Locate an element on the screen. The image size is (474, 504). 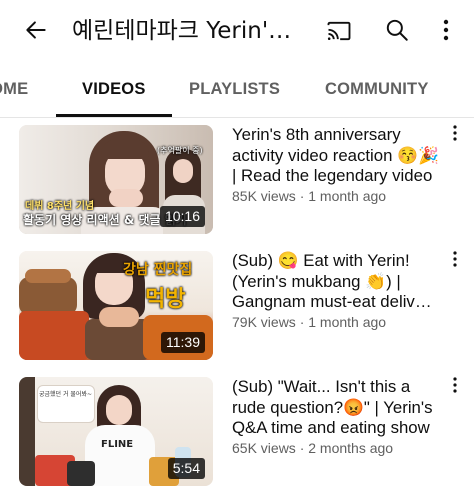
arrow-left-icon is located at coordinates (36, 30).